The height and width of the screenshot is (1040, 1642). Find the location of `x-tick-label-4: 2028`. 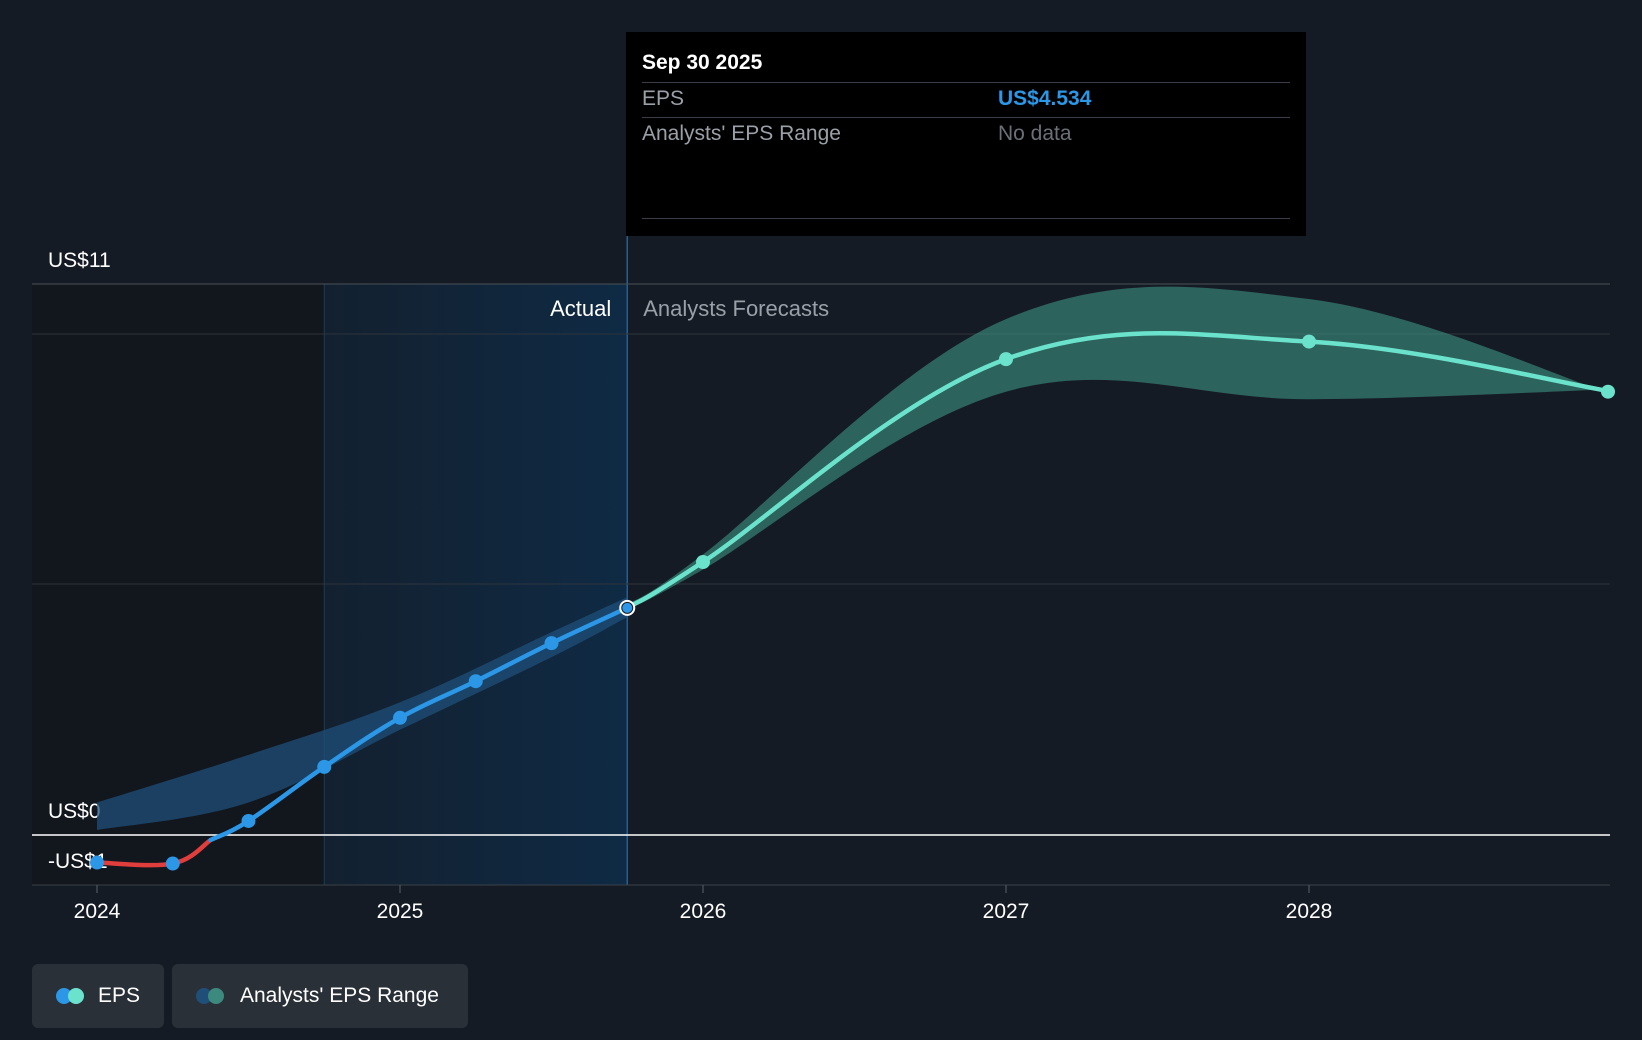

x-tick-label-4: 2028 is located at coordinates (1309, 911).